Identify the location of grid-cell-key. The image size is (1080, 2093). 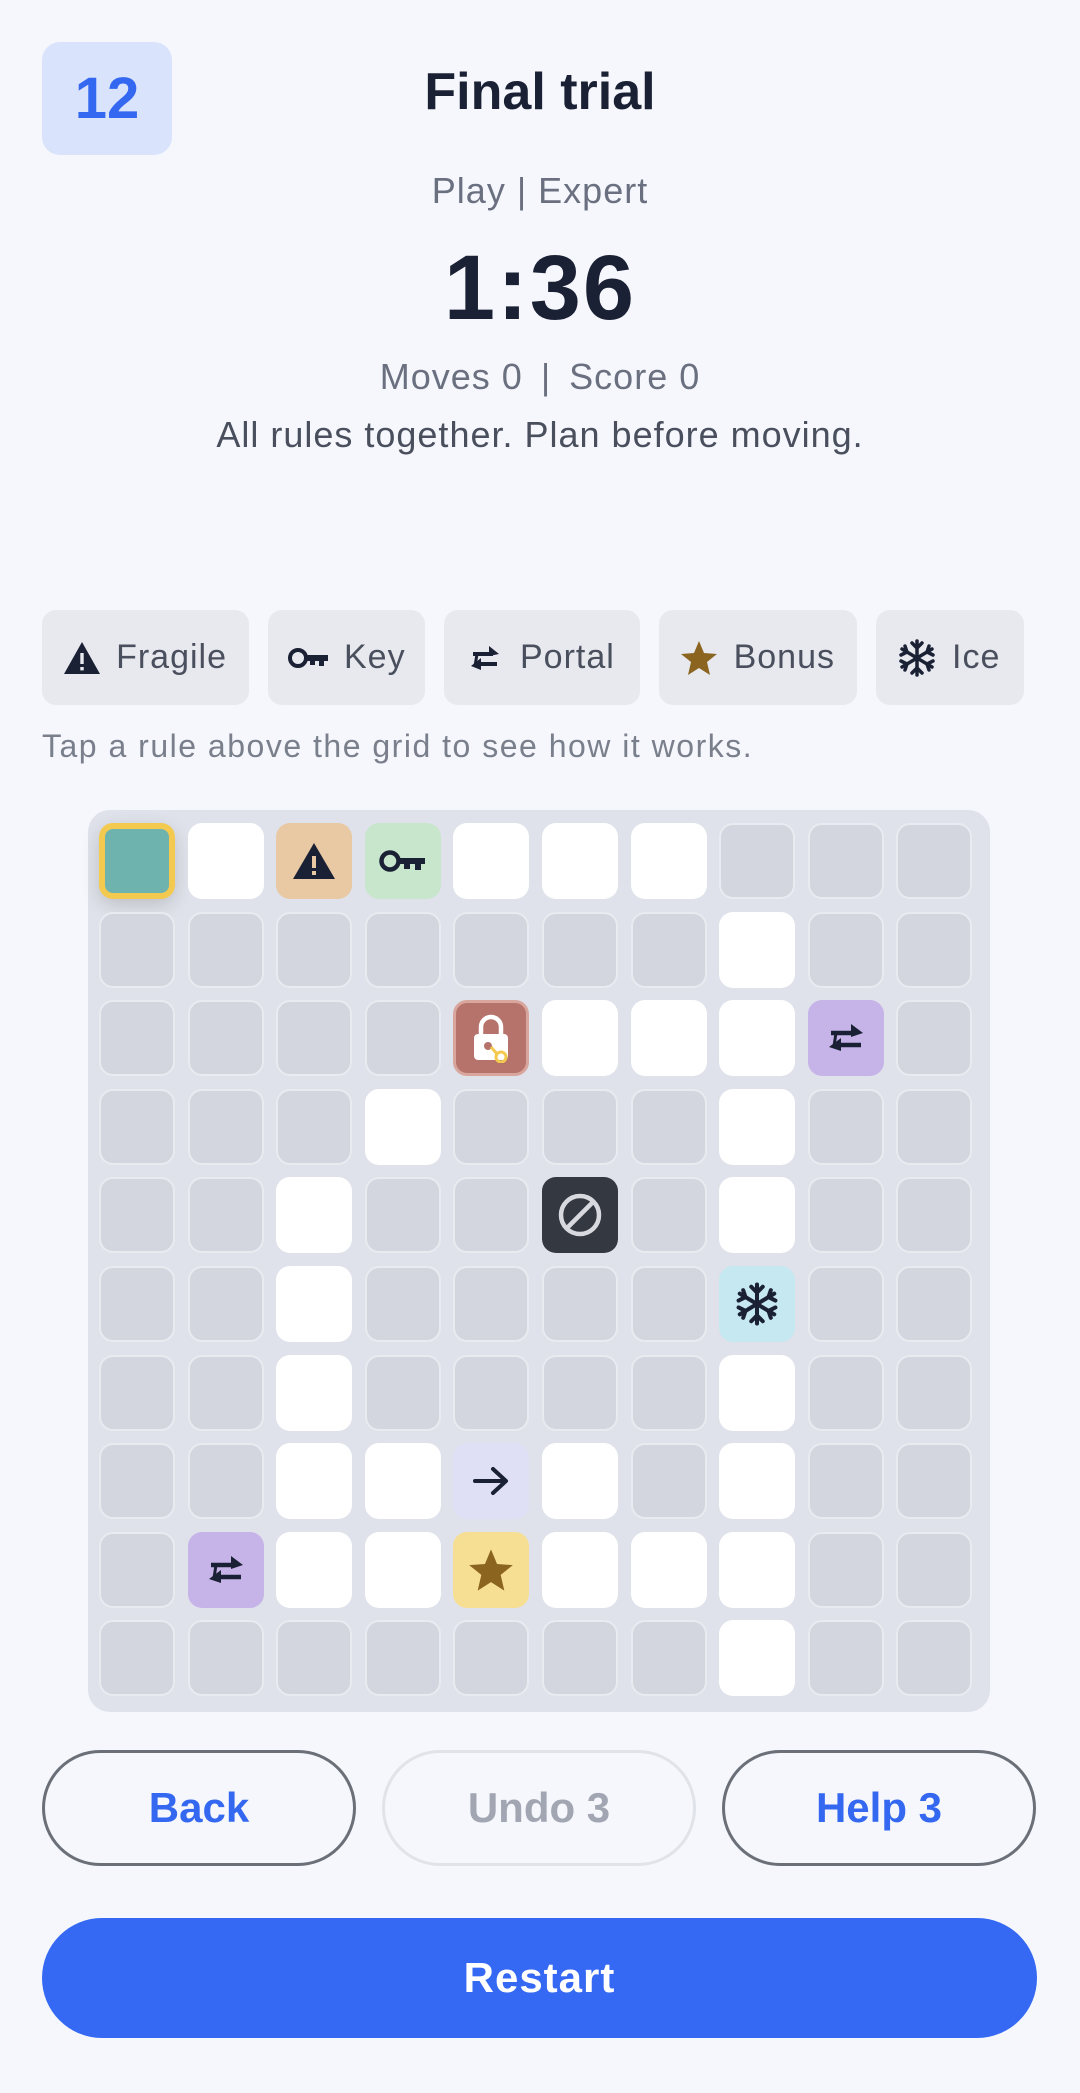
(402, 861).